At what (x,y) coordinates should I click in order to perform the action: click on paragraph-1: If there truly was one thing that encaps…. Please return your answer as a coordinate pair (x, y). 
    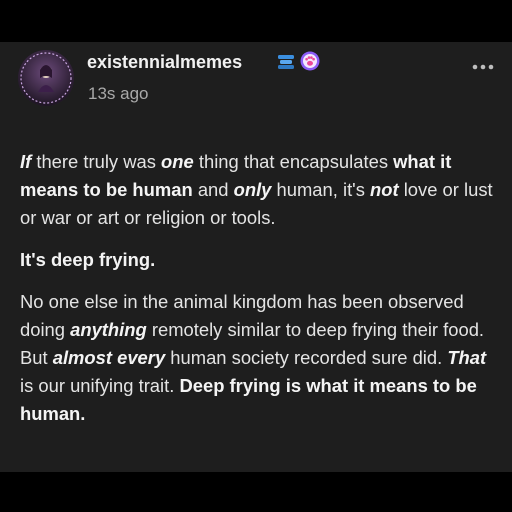
    Looking at the image, I should click on (256, 189).